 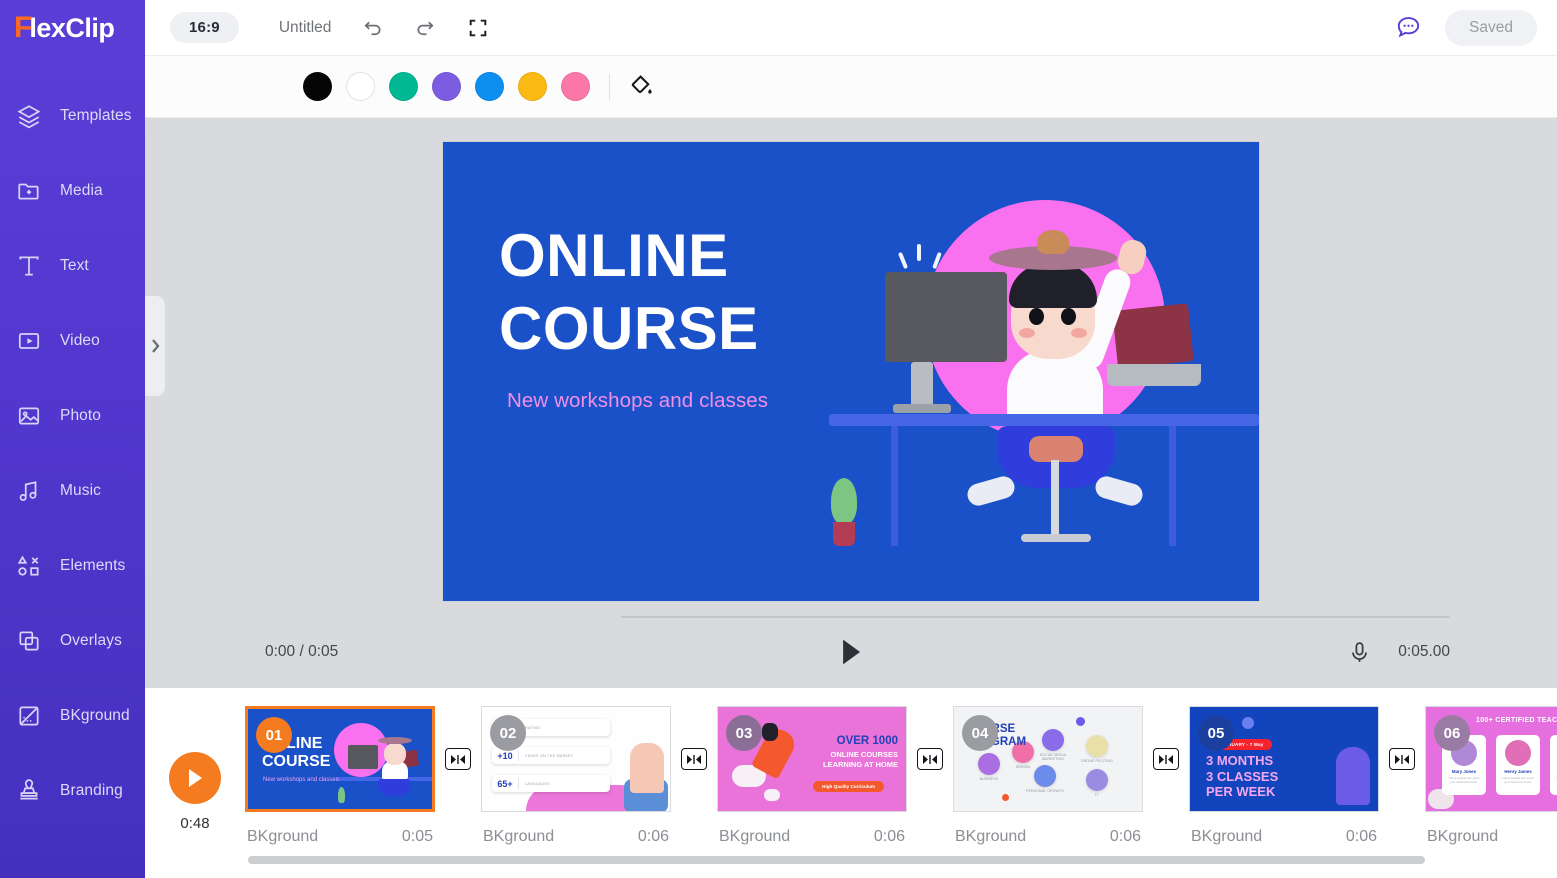 What do you see at coordinates (195, 778) in the screenshot?
I see `timeline-play-button` at bounding box center [195, 778].